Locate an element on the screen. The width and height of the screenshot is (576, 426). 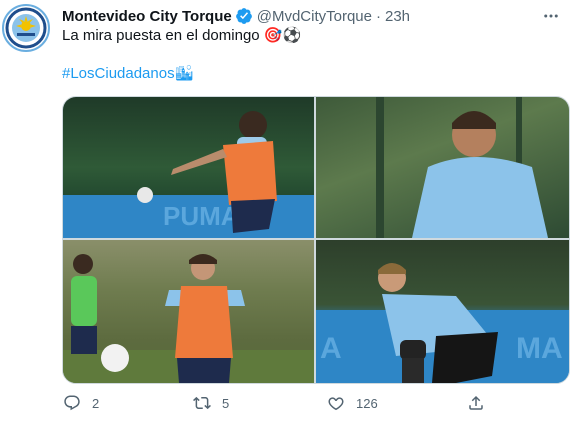
avatar is located at coordinates (26, 28).